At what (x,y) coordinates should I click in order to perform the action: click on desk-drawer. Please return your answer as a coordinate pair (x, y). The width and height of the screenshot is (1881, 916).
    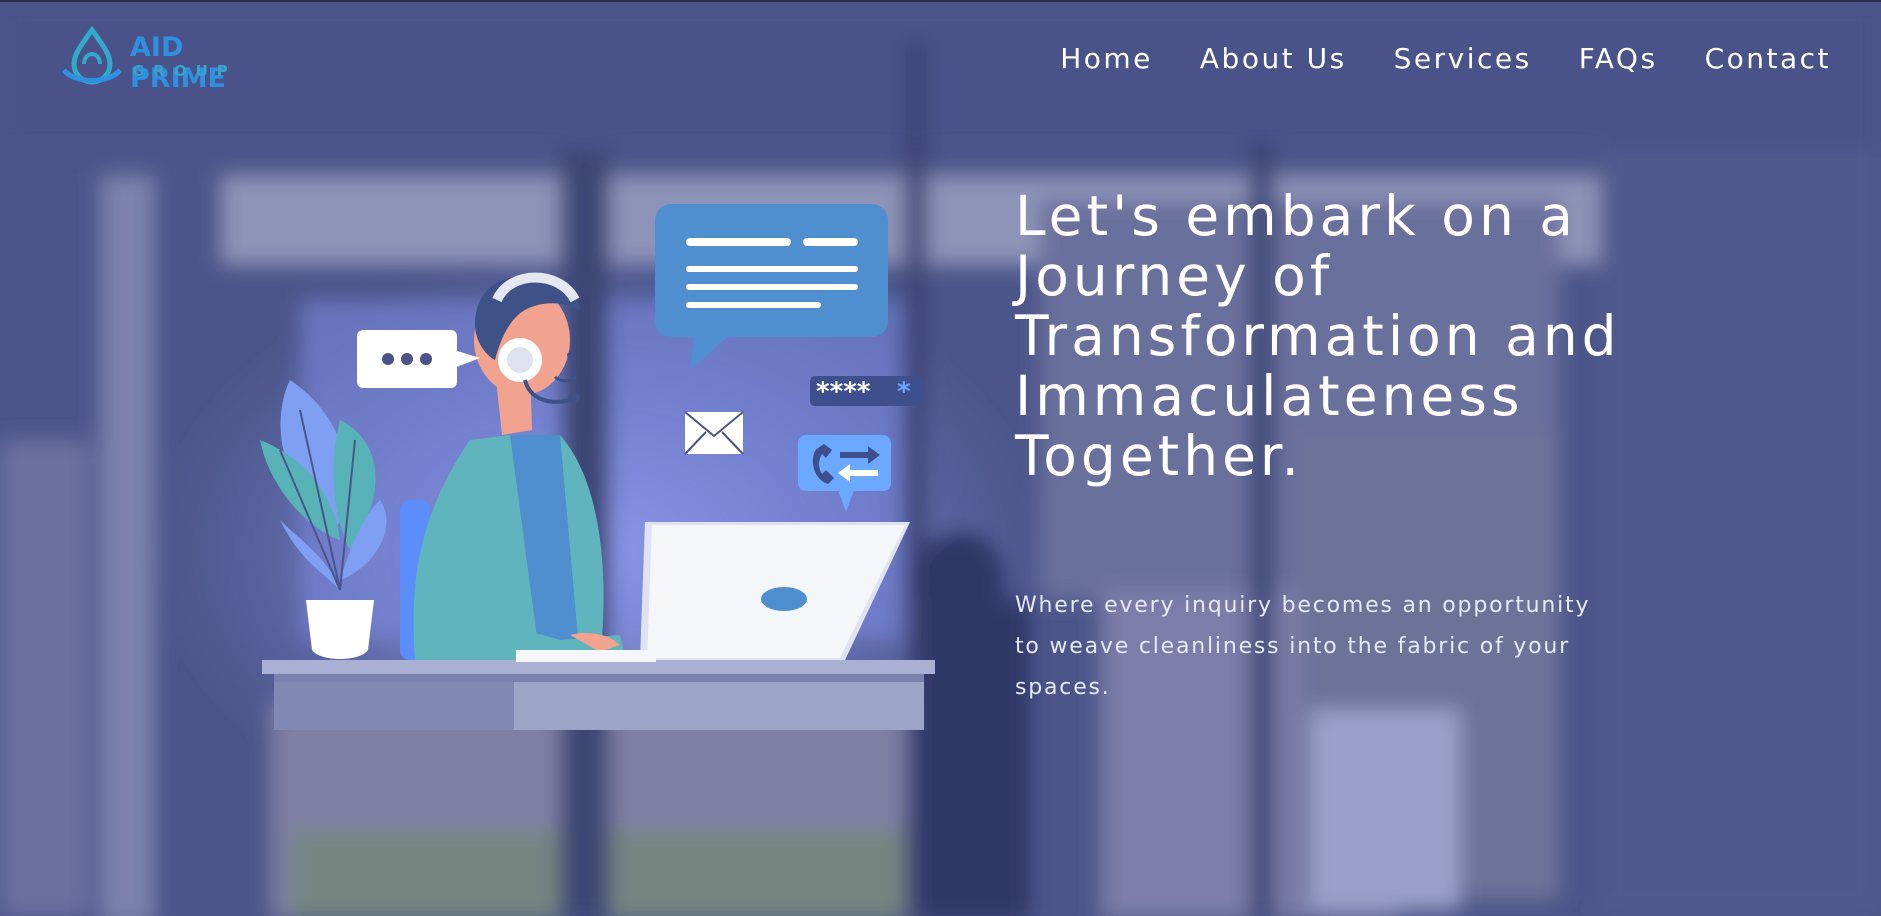
    Looking at the image, I should click on (394, 702).